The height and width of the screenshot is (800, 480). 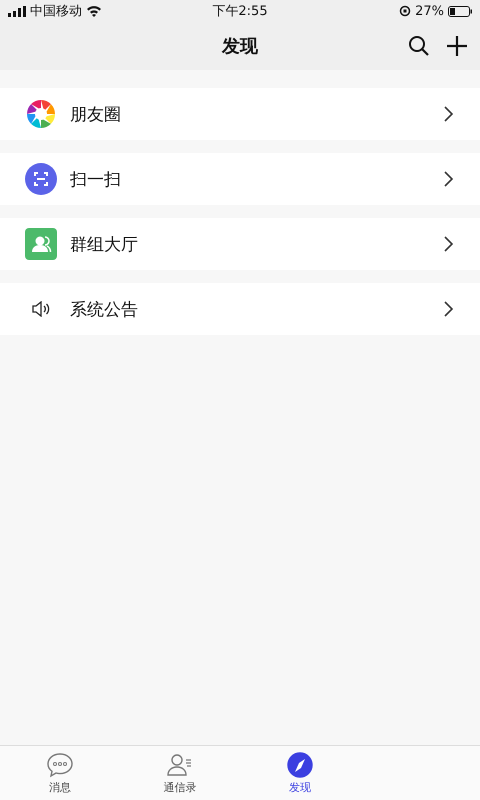 I want to click on scan-icon, so click(x=41, y=179).